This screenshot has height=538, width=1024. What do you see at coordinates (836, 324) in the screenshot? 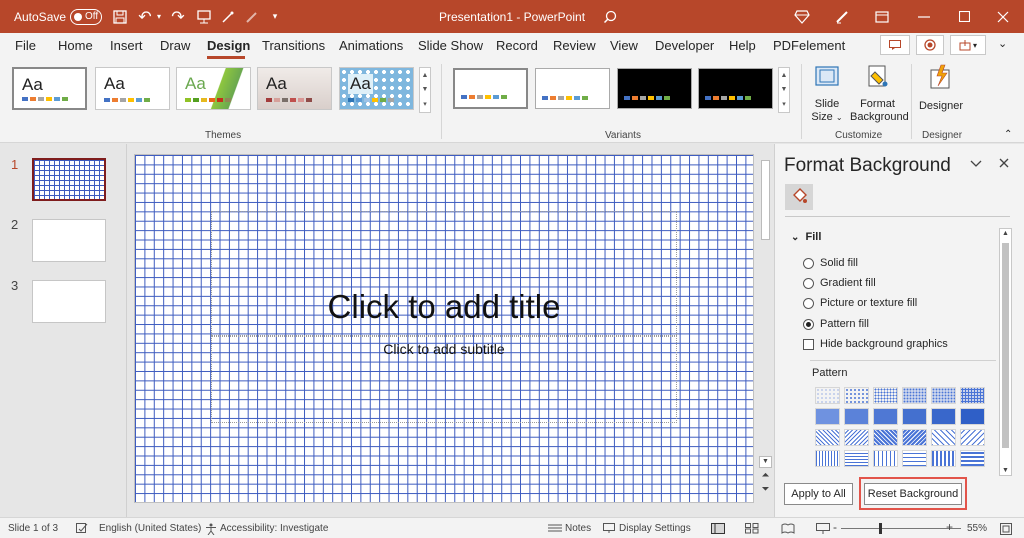
I see `pattern-fill-option: Pattern fill` at bounding box center [836, 324].